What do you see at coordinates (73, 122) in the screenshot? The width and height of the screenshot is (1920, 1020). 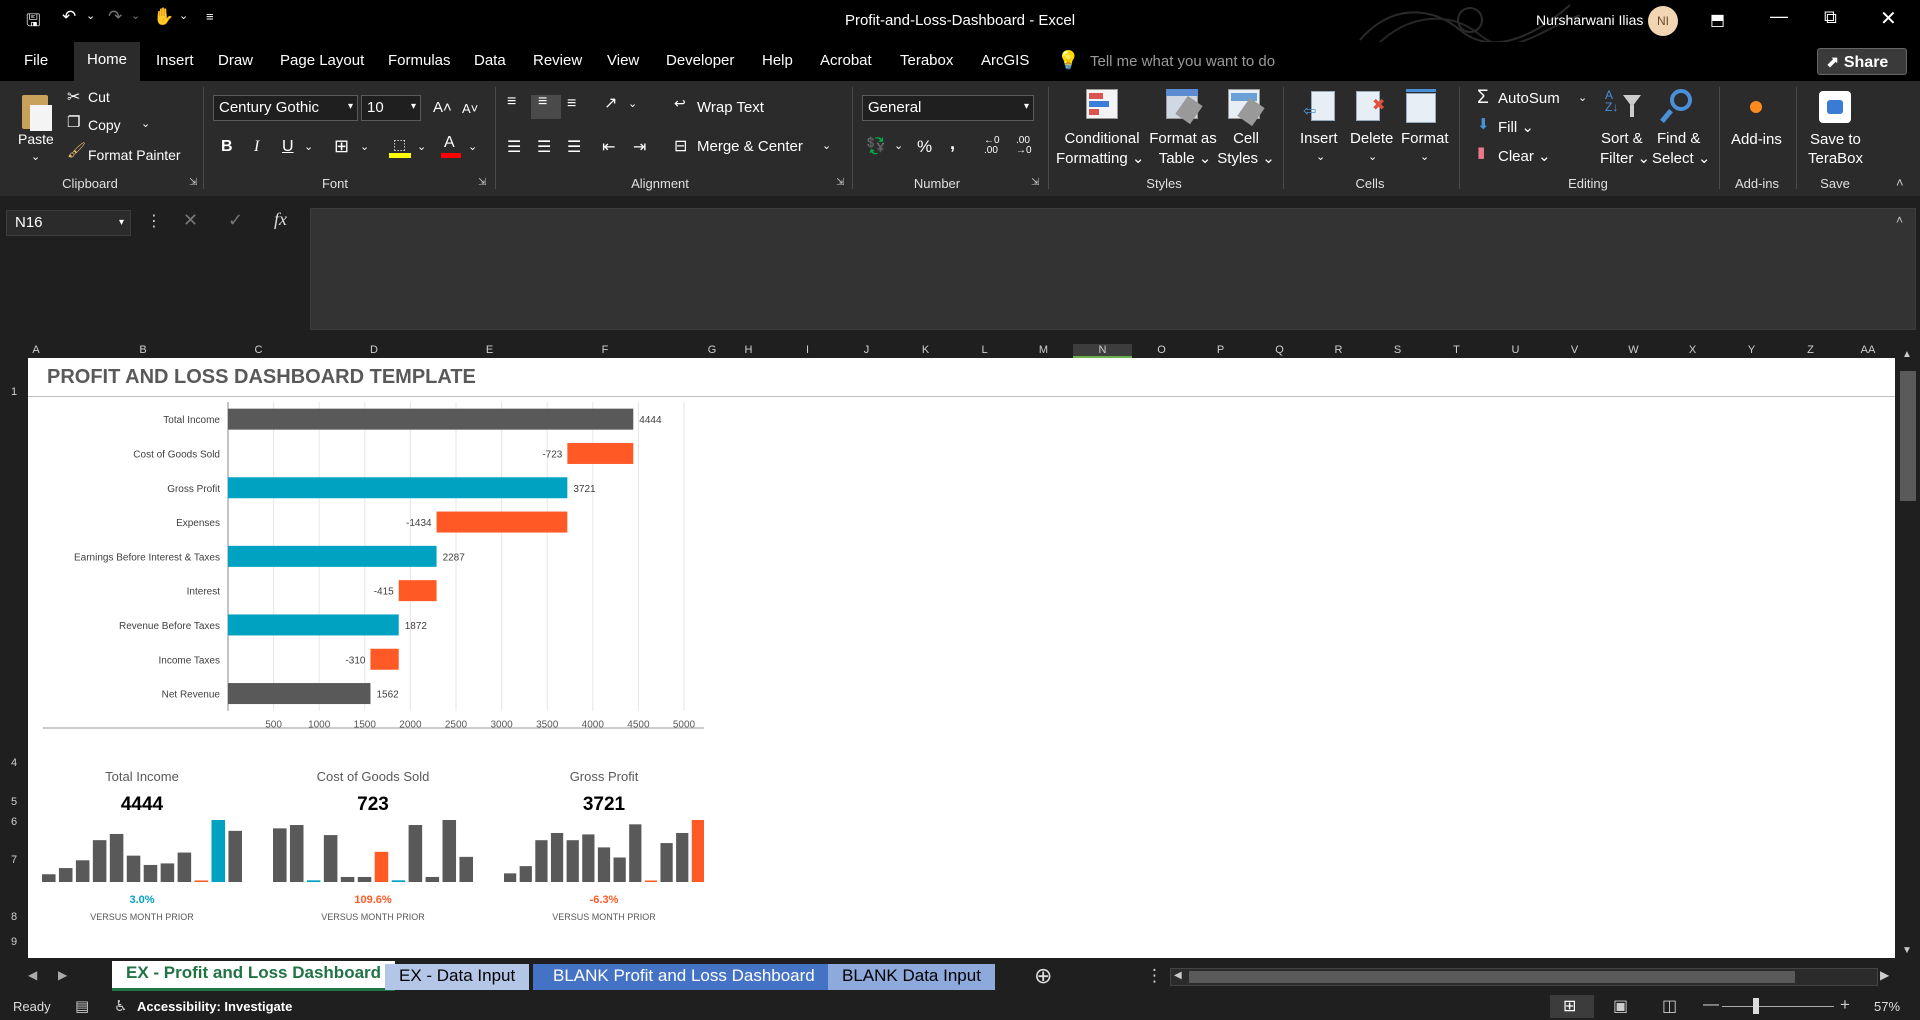 I see `copy-icon: ❐` at bounding box center [73, 122].